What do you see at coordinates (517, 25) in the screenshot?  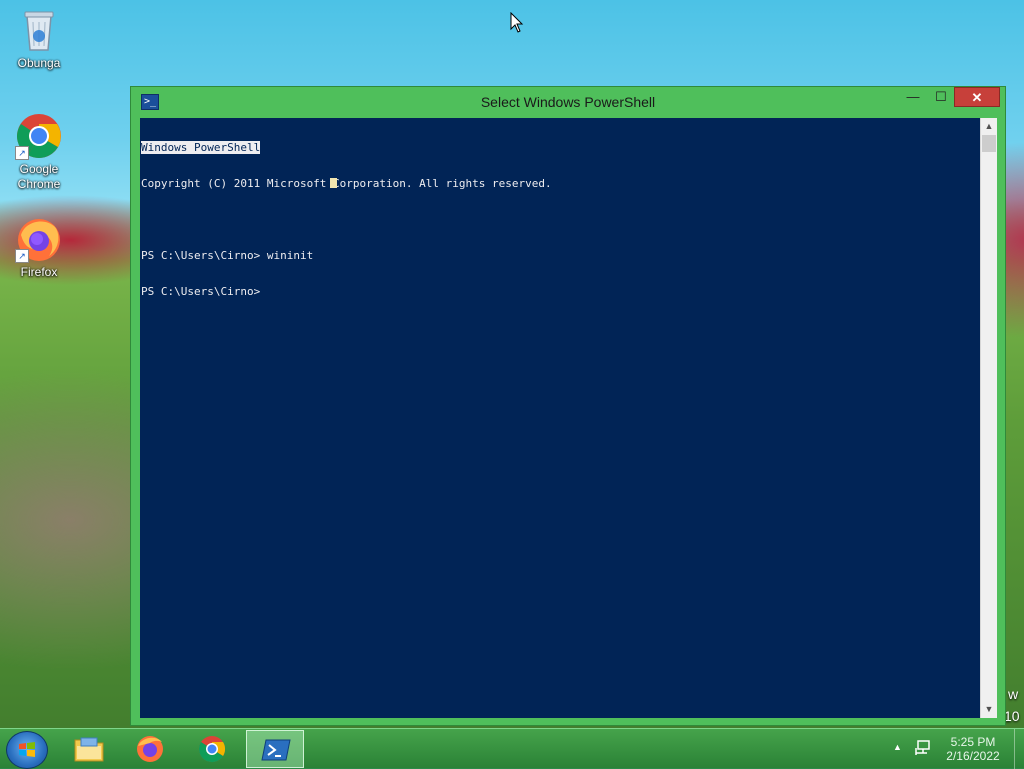 I see `mouse-cursor-icon` at bounding box center [517, 25].